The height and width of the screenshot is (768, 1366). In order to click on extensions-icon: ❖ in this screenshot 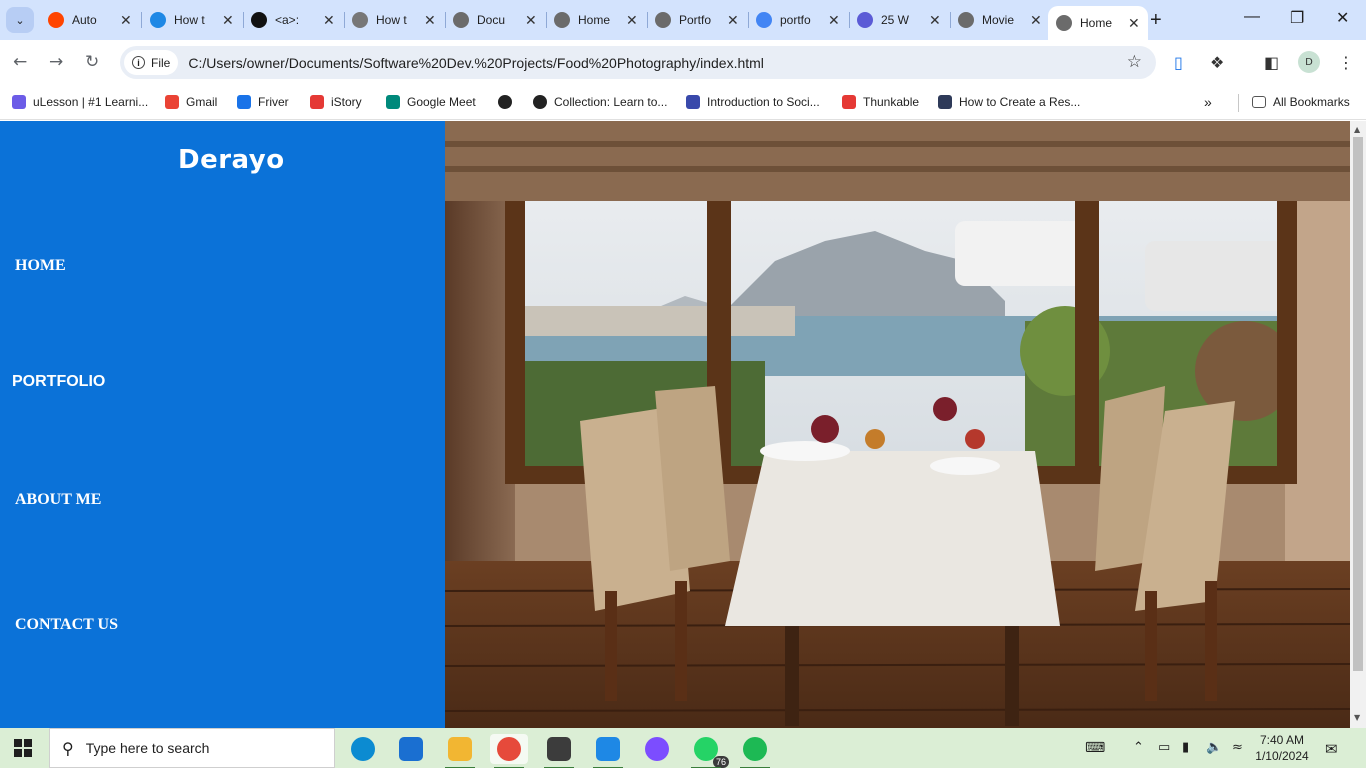, I will do `click(1217, 62)`.